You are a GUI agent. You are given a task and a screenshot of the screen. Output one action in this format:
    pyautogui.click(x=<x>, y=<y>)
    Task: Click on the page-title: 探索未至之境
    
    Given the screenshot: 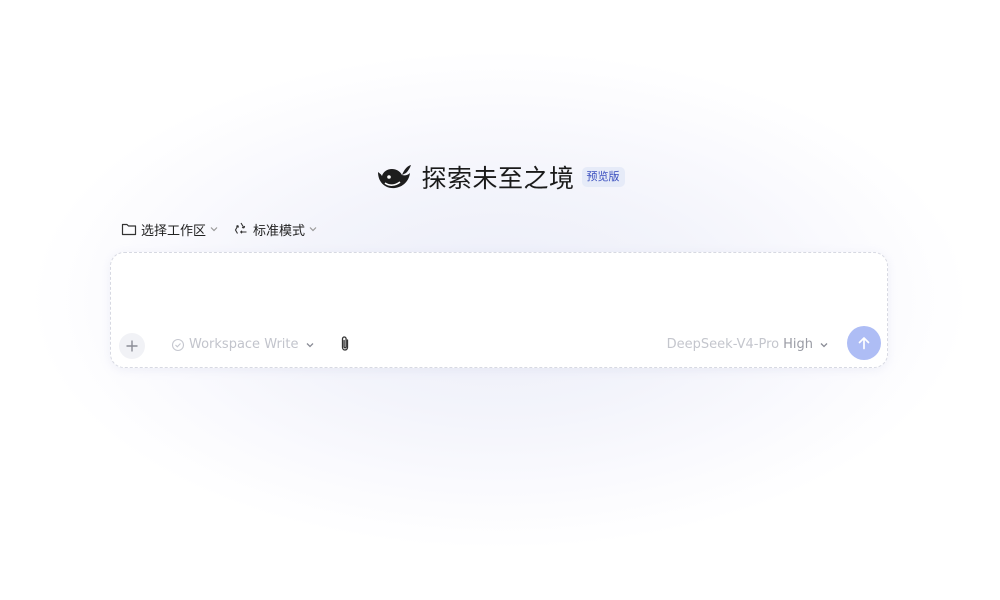 What is the action you would take?
    pyautogui.click(x=498, y=178)
    